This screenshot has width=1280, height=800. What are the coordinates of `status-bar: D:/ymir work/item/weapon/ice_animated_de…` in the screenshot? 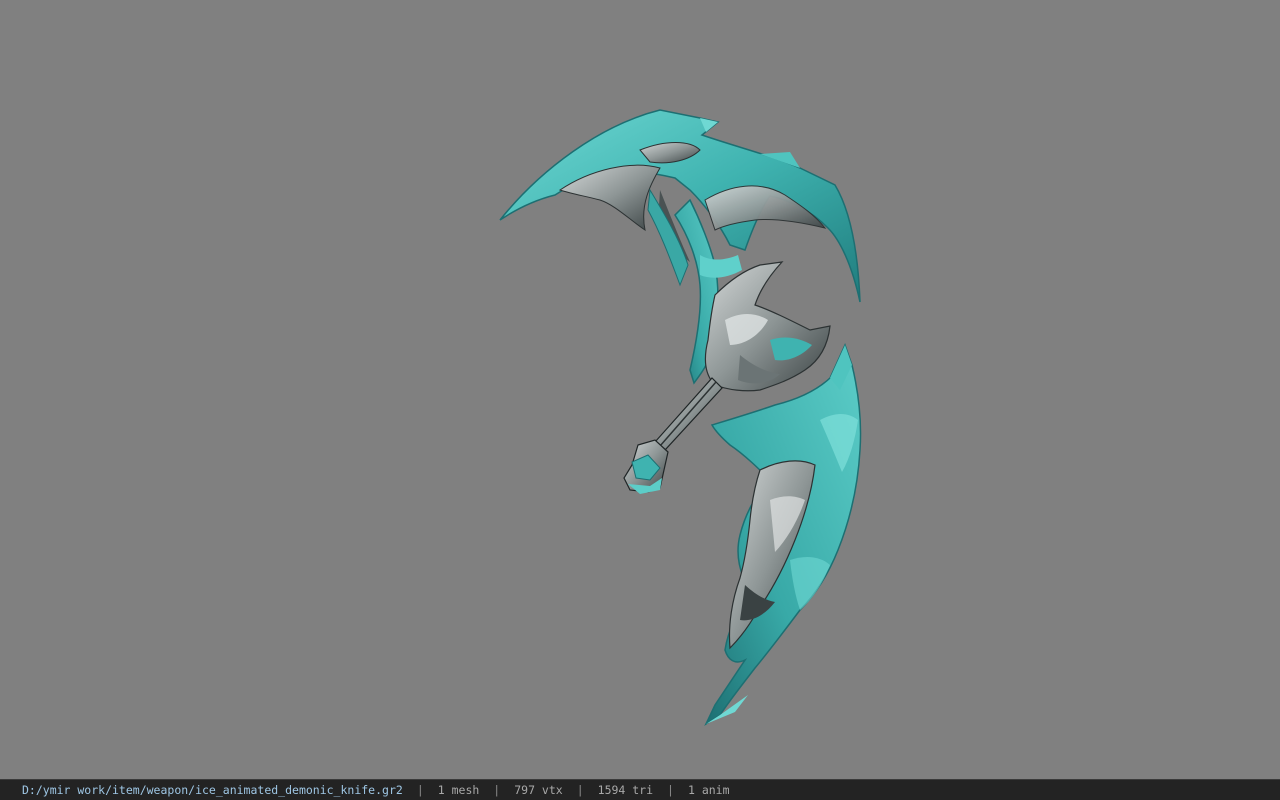 It's located at (640, 789).